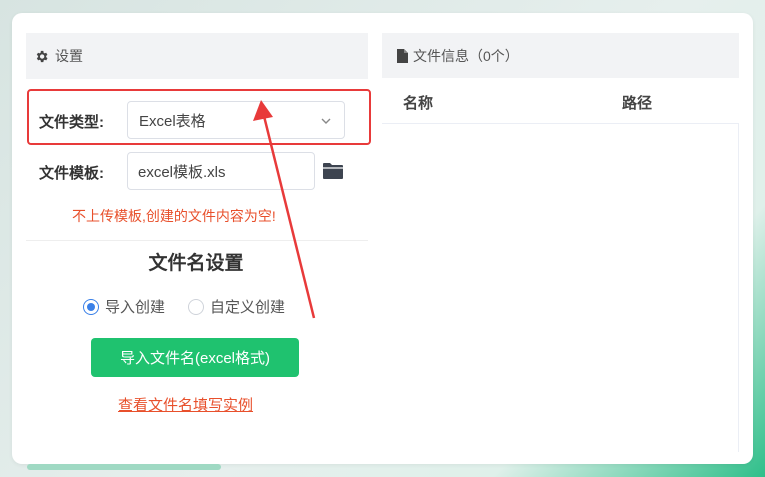 The width and height of the screenshot is (765, 477). Describe the element at coordinates (333, 171) in the screenshot. I see `folder-icon` at that location.